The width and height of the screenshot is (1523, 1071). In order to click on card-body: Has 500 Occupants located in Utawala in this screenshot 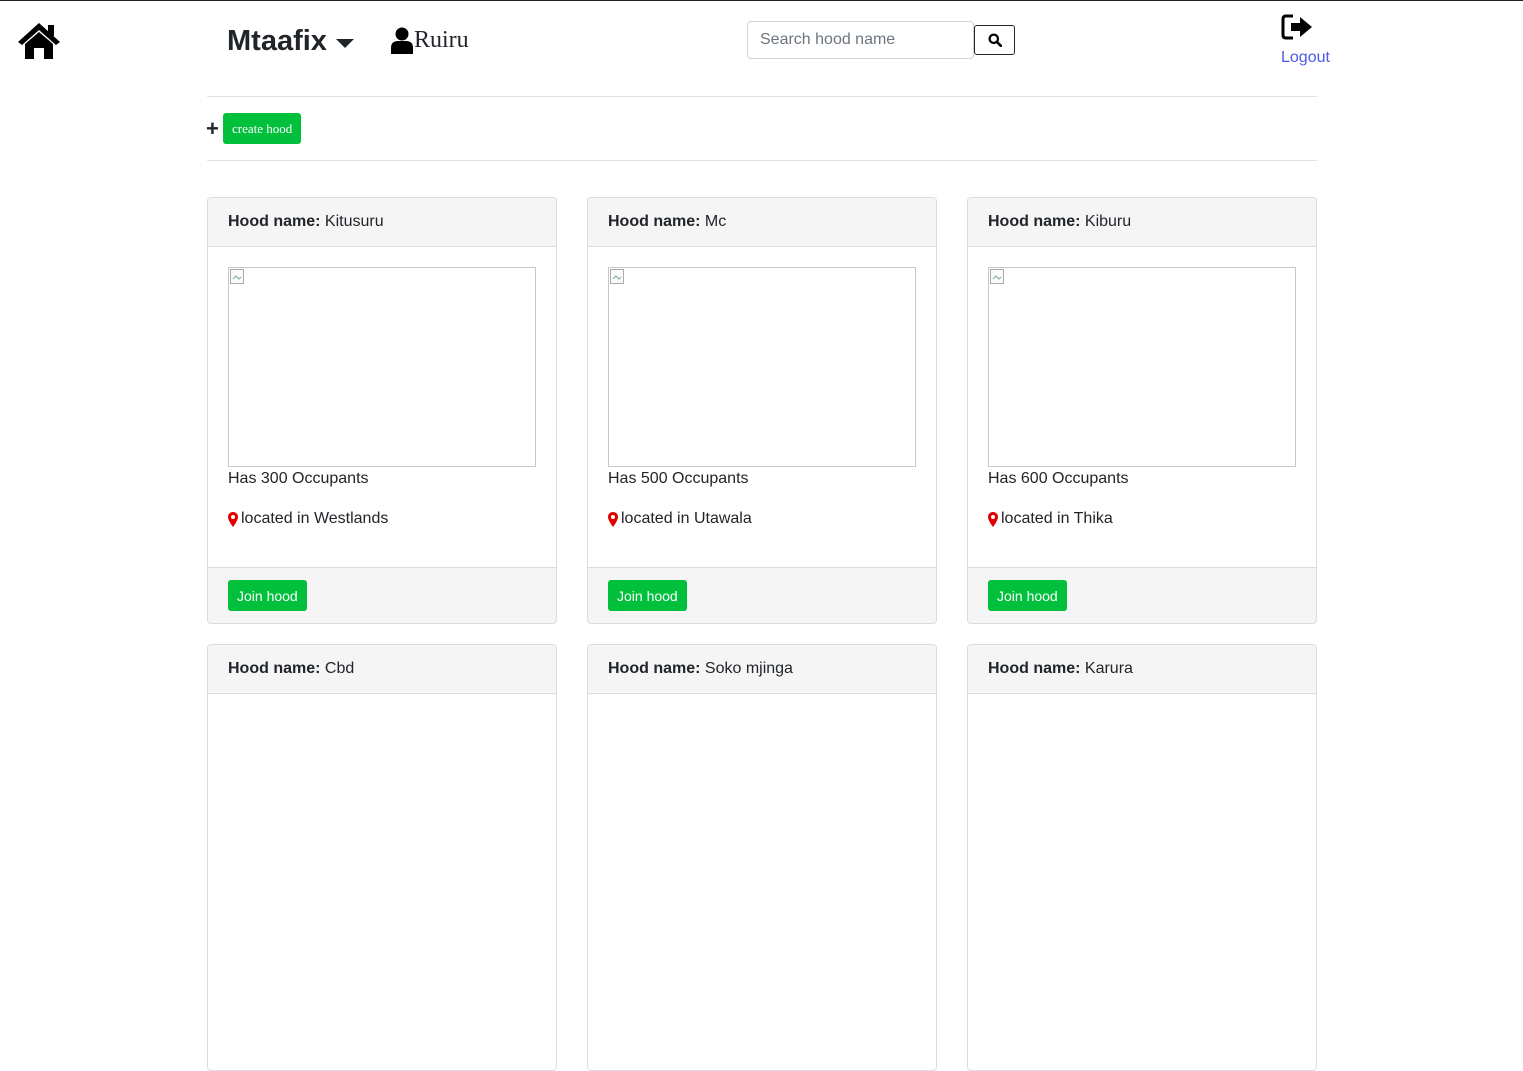, I will do `click(762, 407)`.